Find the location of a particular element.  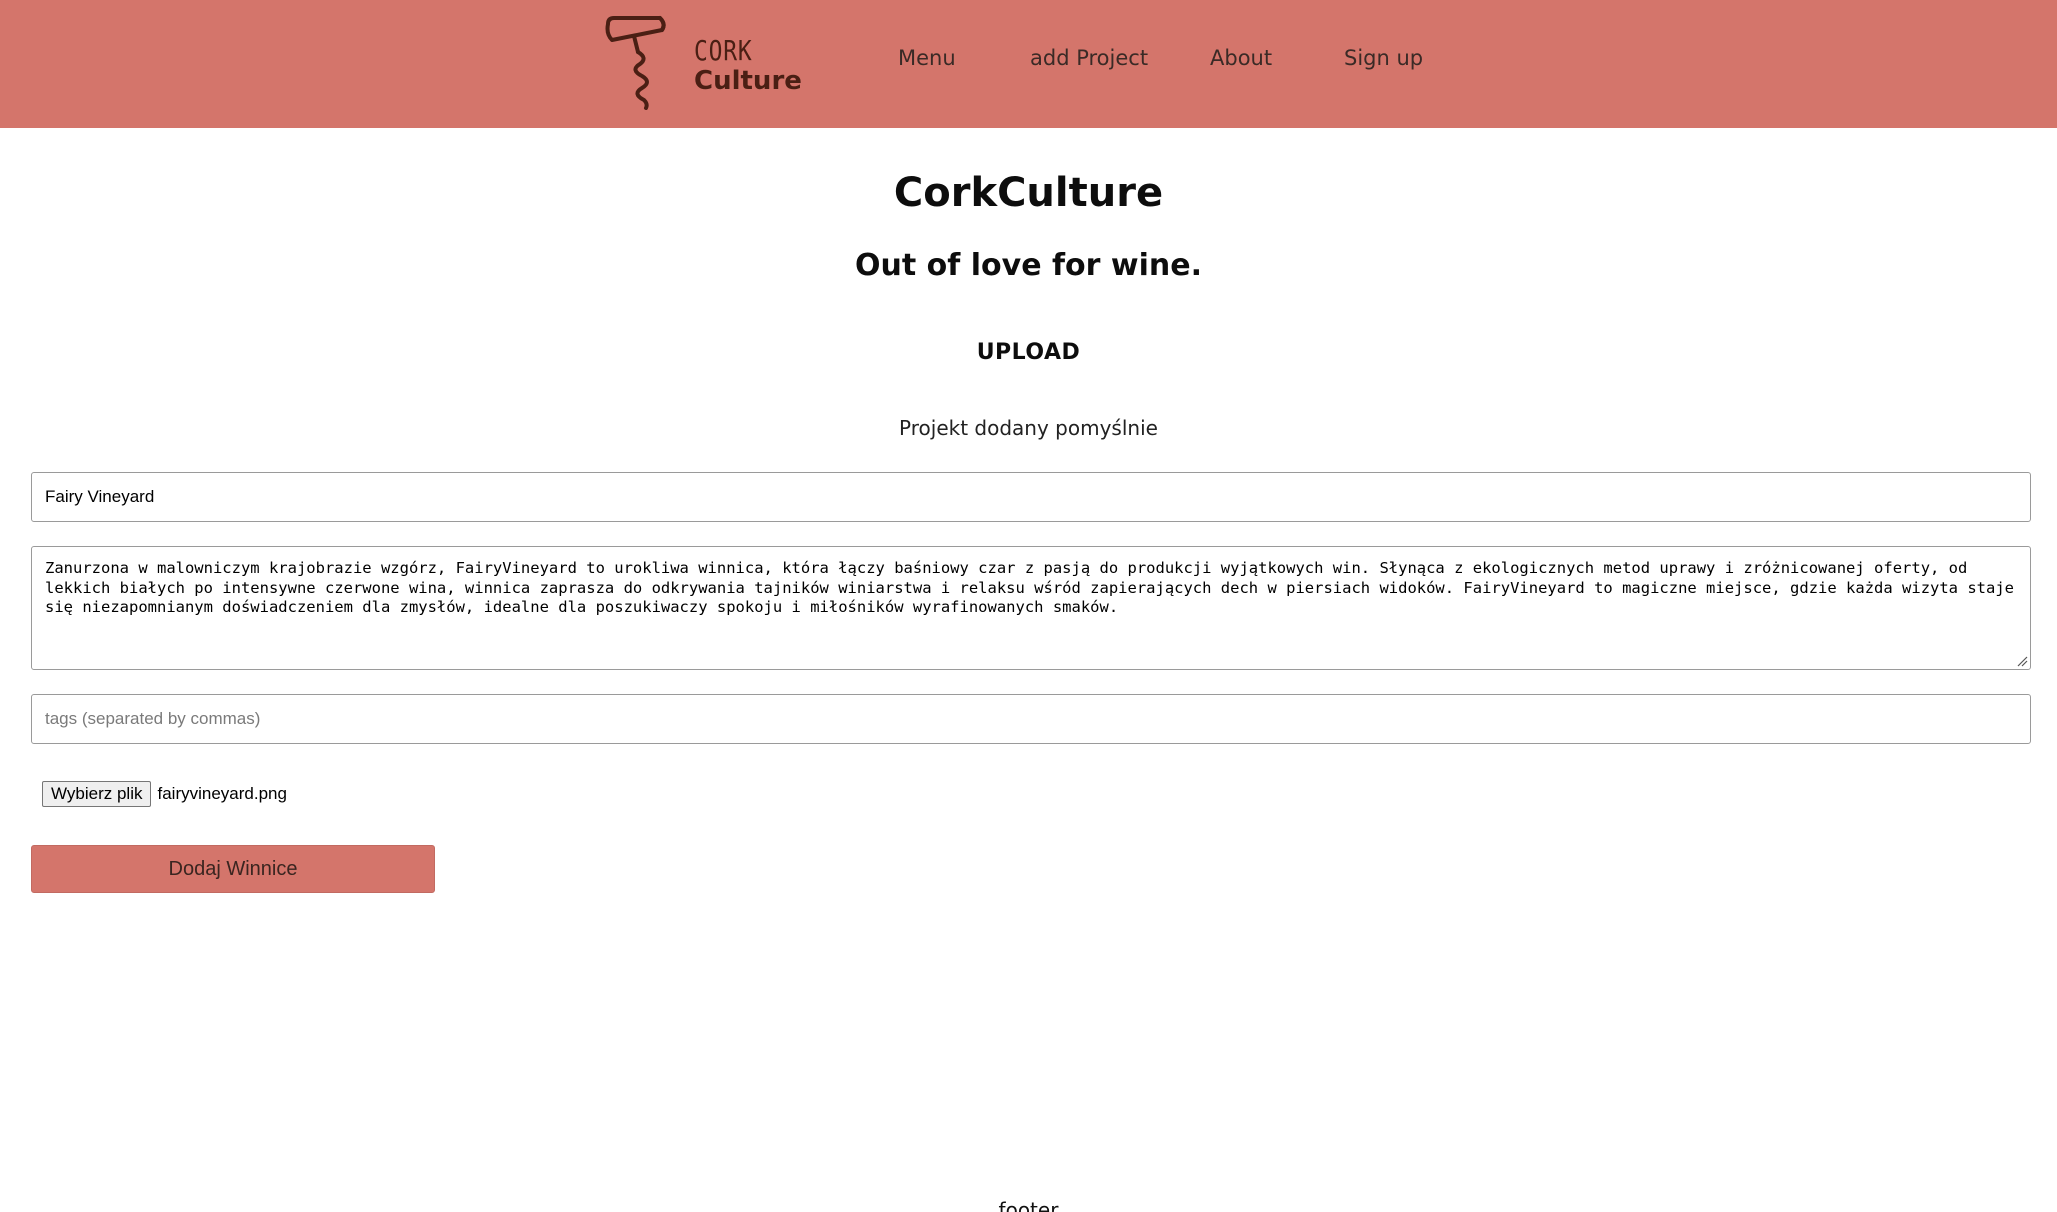

file-picker: Wybierz plik fairyvineyard.png is located at coordinates (164, 794).